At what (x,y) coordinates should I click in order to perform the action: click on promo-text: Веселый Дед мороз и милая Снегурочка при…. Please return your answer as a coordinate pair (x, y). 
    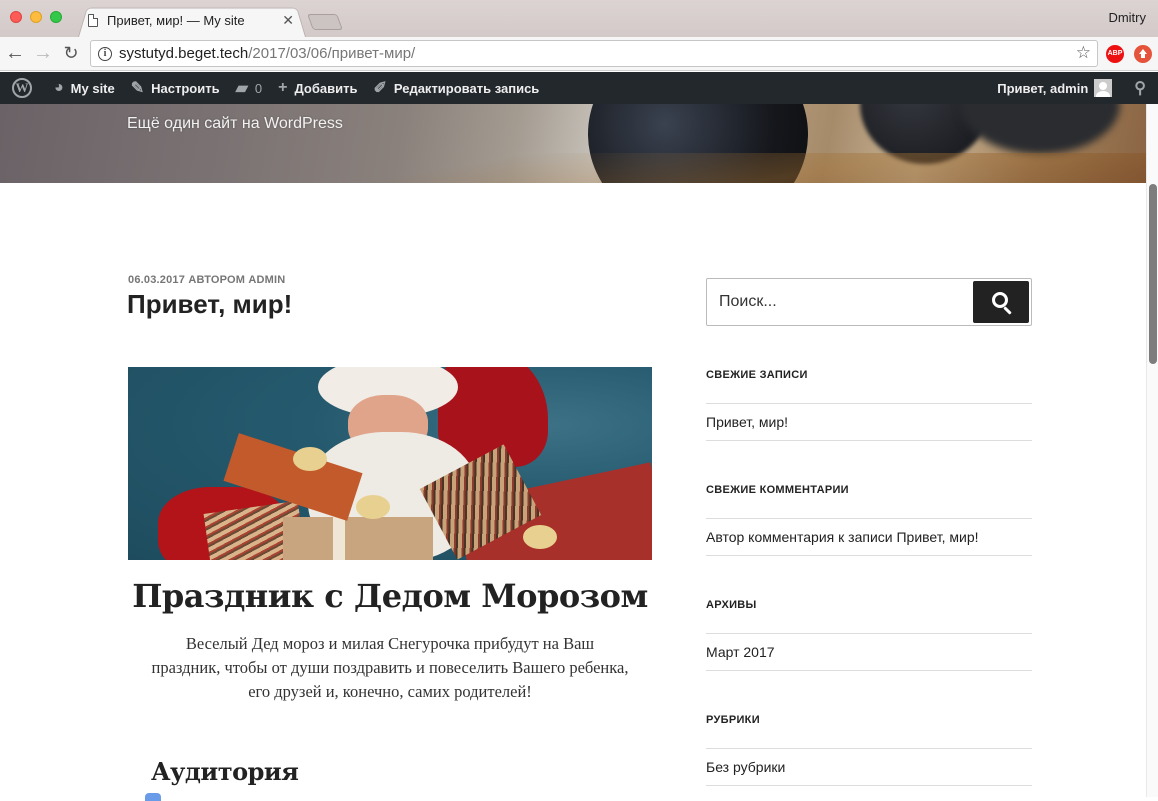
    Looking at the image, I should click on (390, 667).